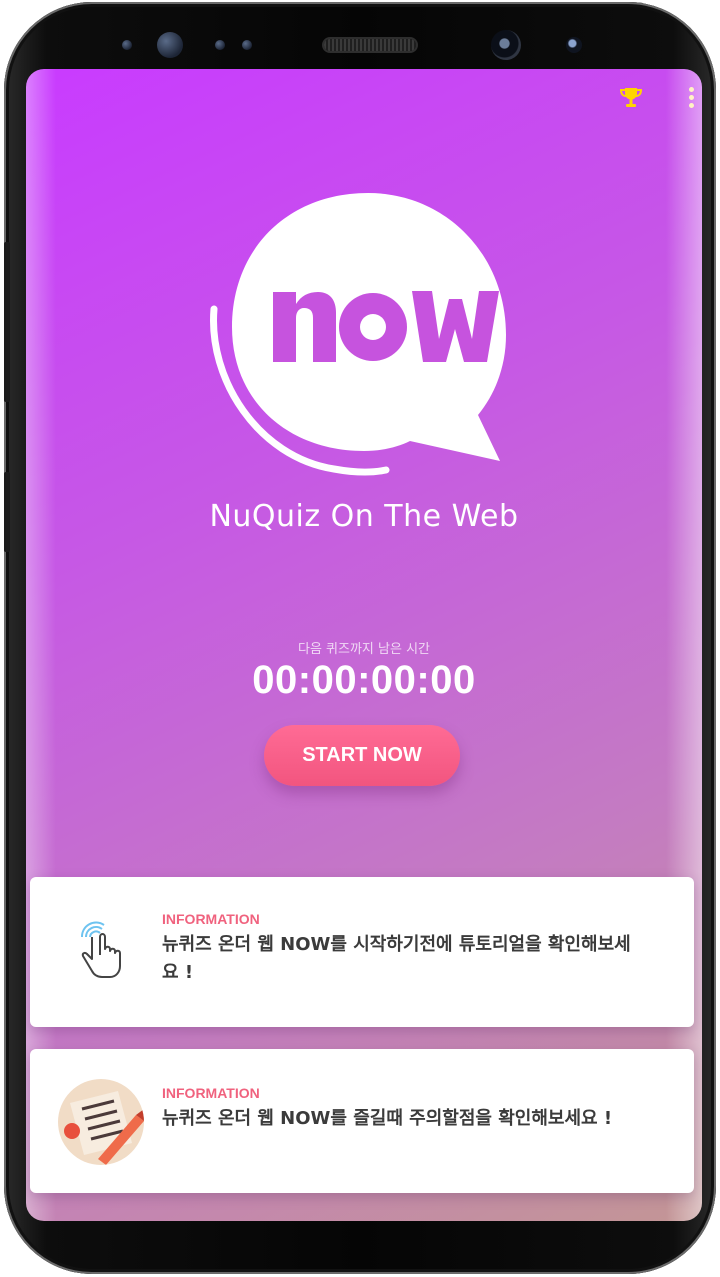  What do you see at coordinates (364, 516) in the screenshot?
I see `app-tagline: NuQuiz On The Web` at bounding box center [364, 516].